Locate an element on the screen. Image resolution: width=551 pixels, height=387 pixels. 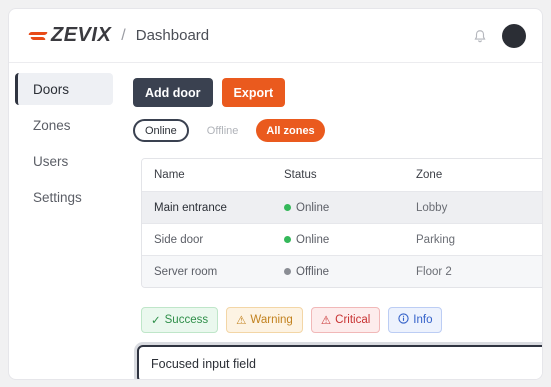
column-header-zone: Zone is located at coordinates (473, 175).